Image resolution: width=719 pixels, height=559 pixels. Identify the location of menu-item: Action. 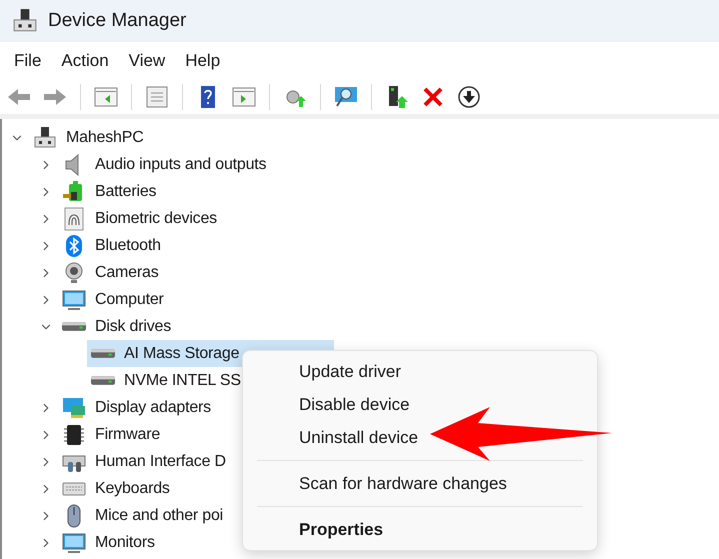
(85, 61).